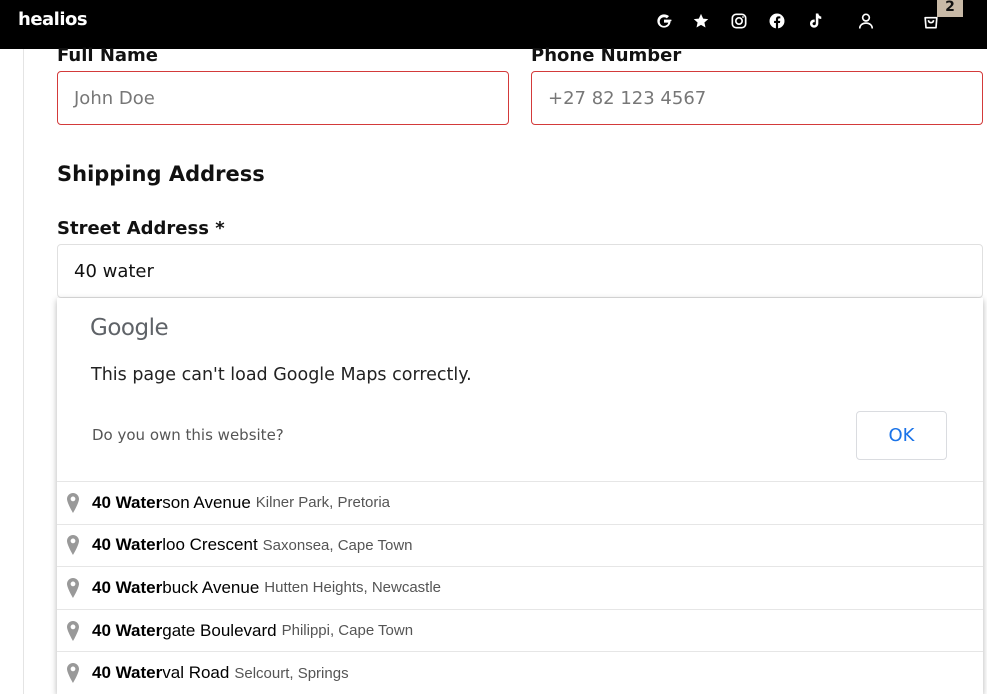 This screenshot has width=987, height=694. I want to click on google-icon, so click(664, 21).